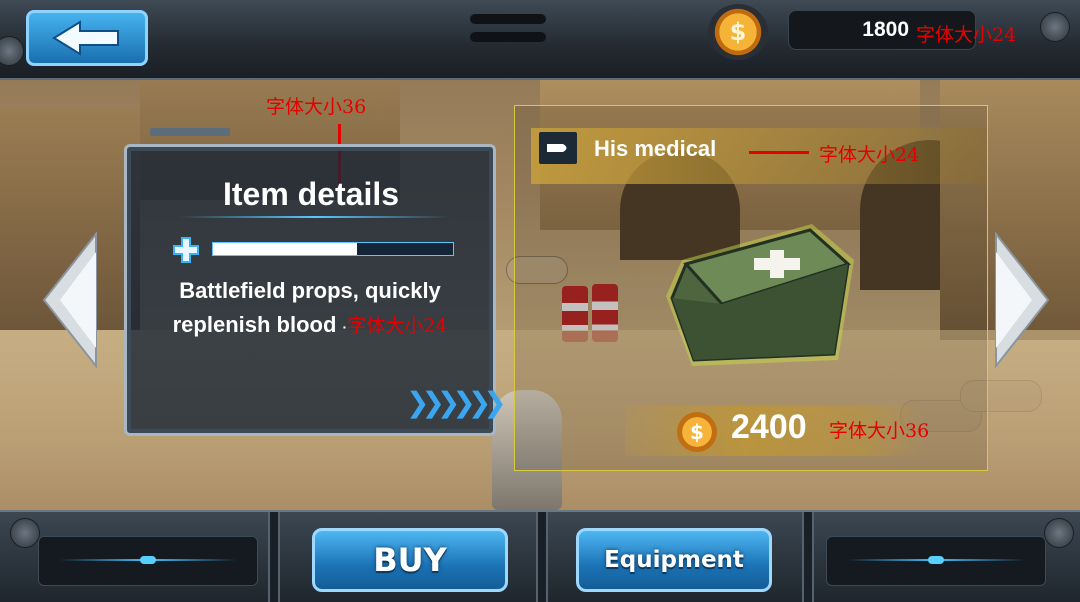  I want to click on gold-amount: 1800, so click(885, 29).